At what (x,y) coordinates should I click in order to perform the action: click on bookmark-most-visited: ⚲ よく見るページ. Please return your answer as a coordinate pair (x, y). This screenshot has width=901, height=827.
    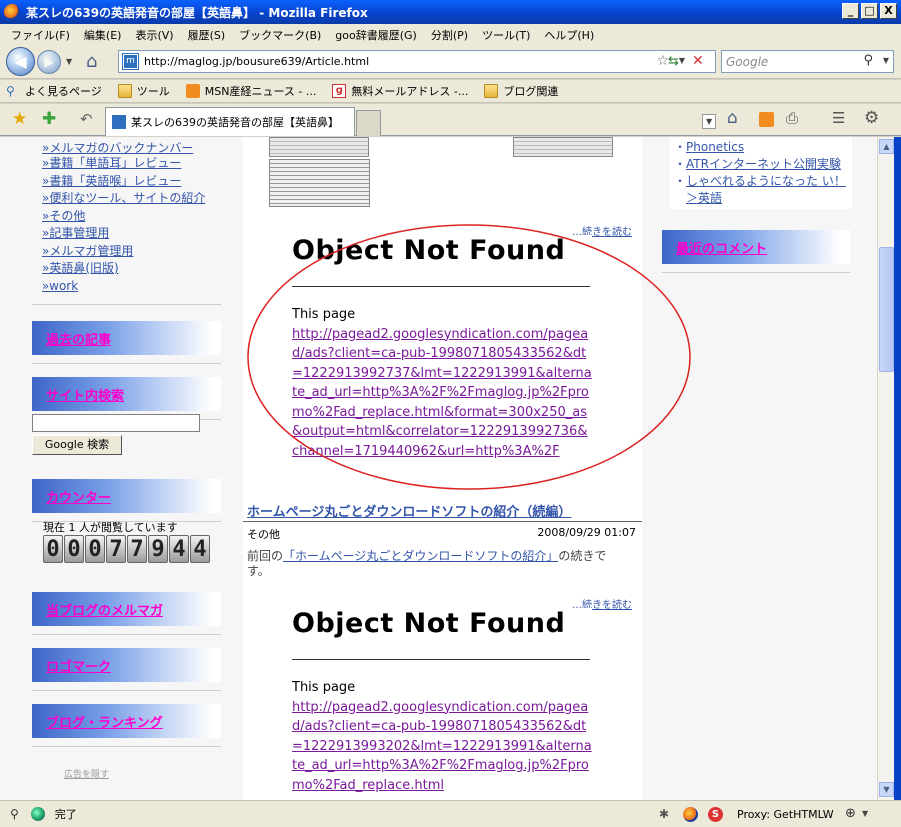
    Looking at the image, I should click on (54, 91).